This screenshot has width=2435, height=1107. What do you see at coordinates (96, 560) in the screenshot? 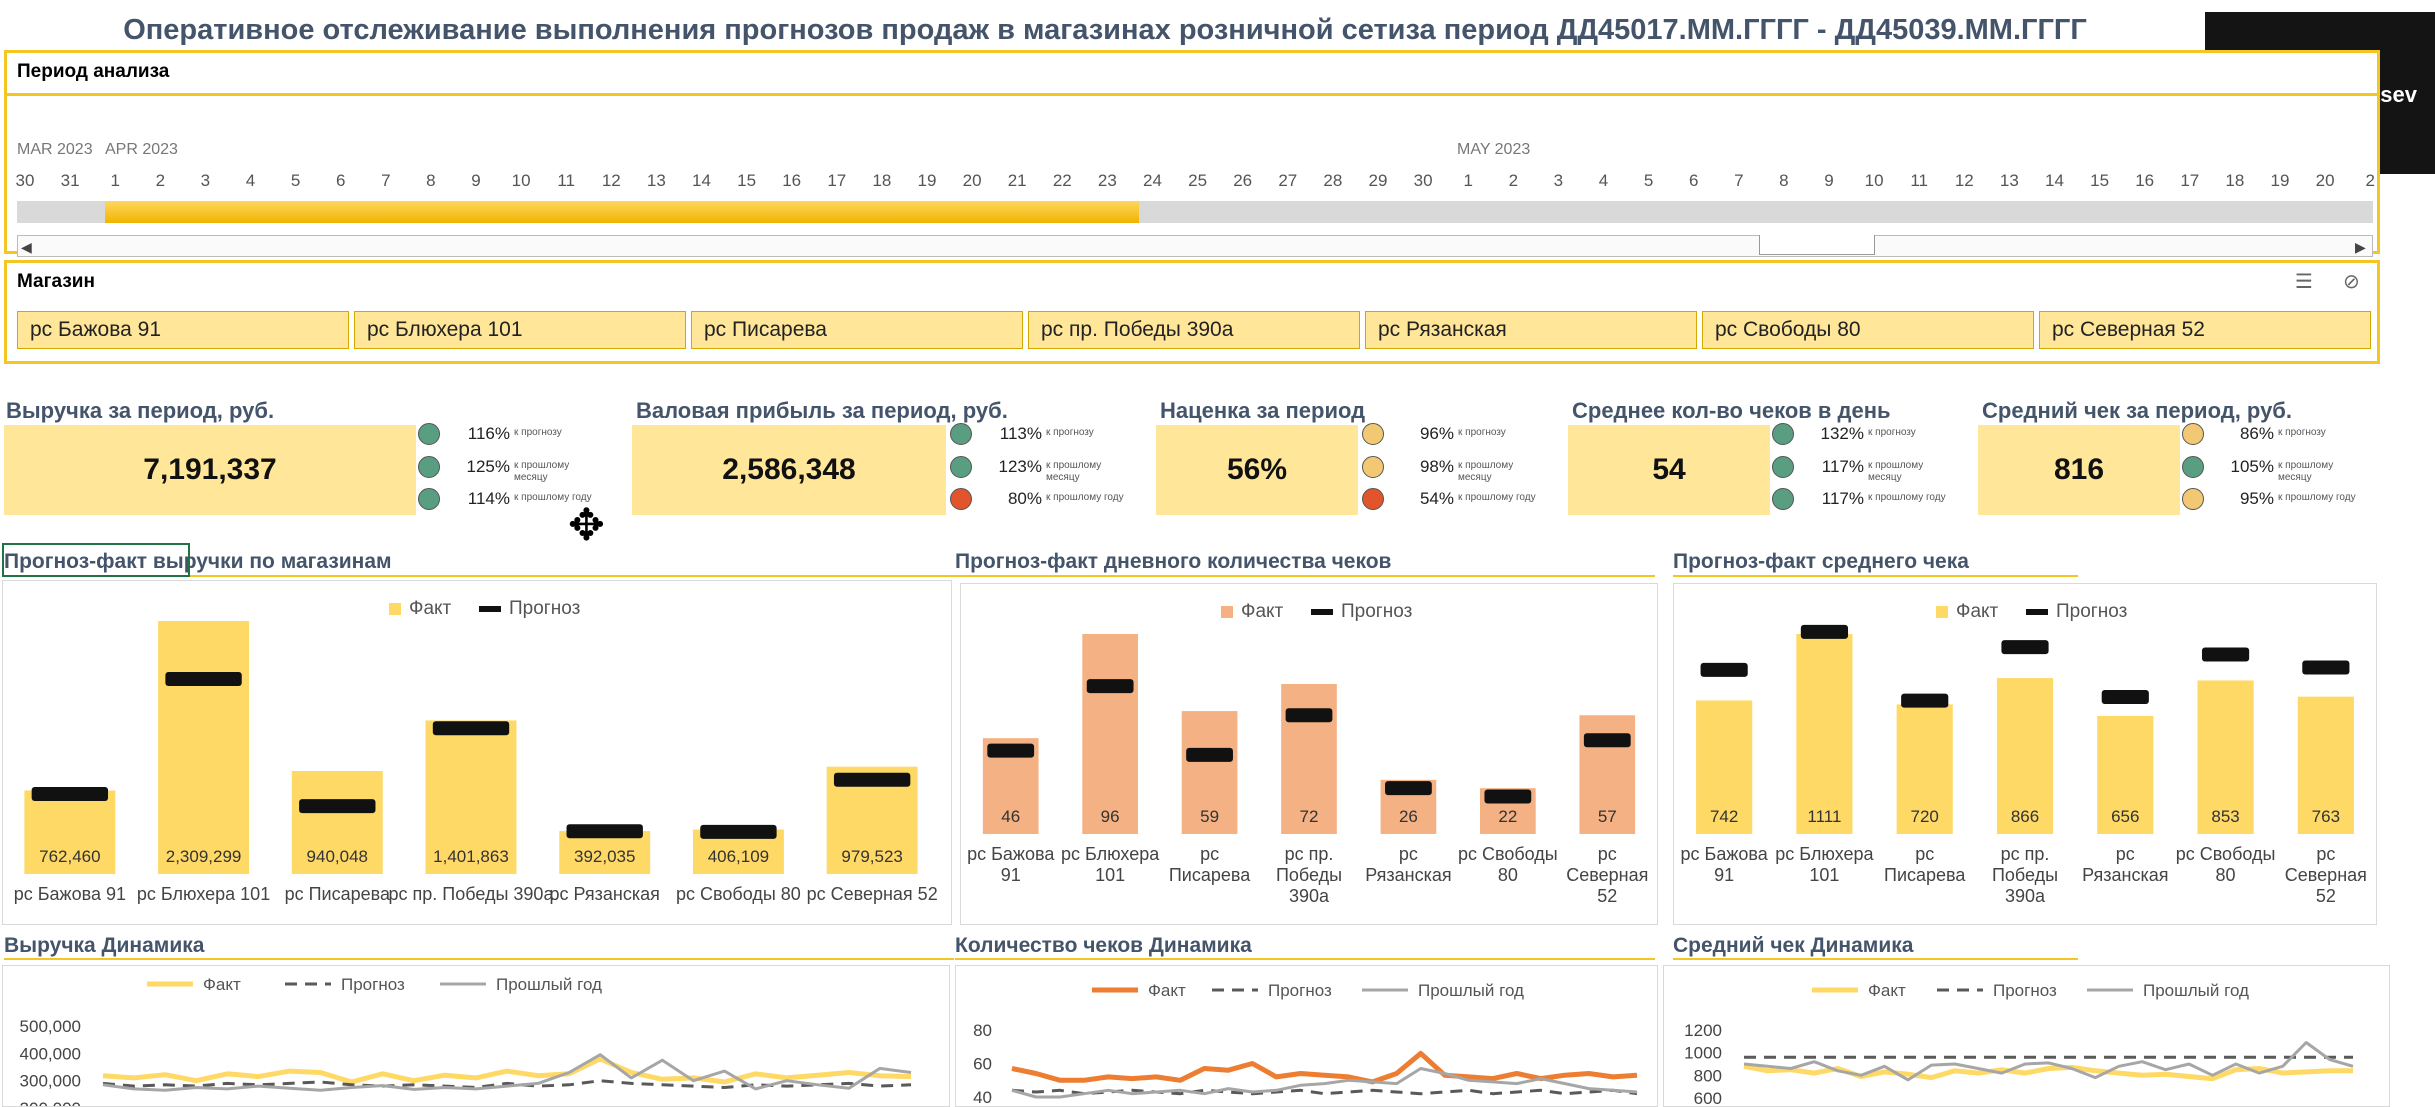
I see `selected-cell` at bounding box center [96, 560].